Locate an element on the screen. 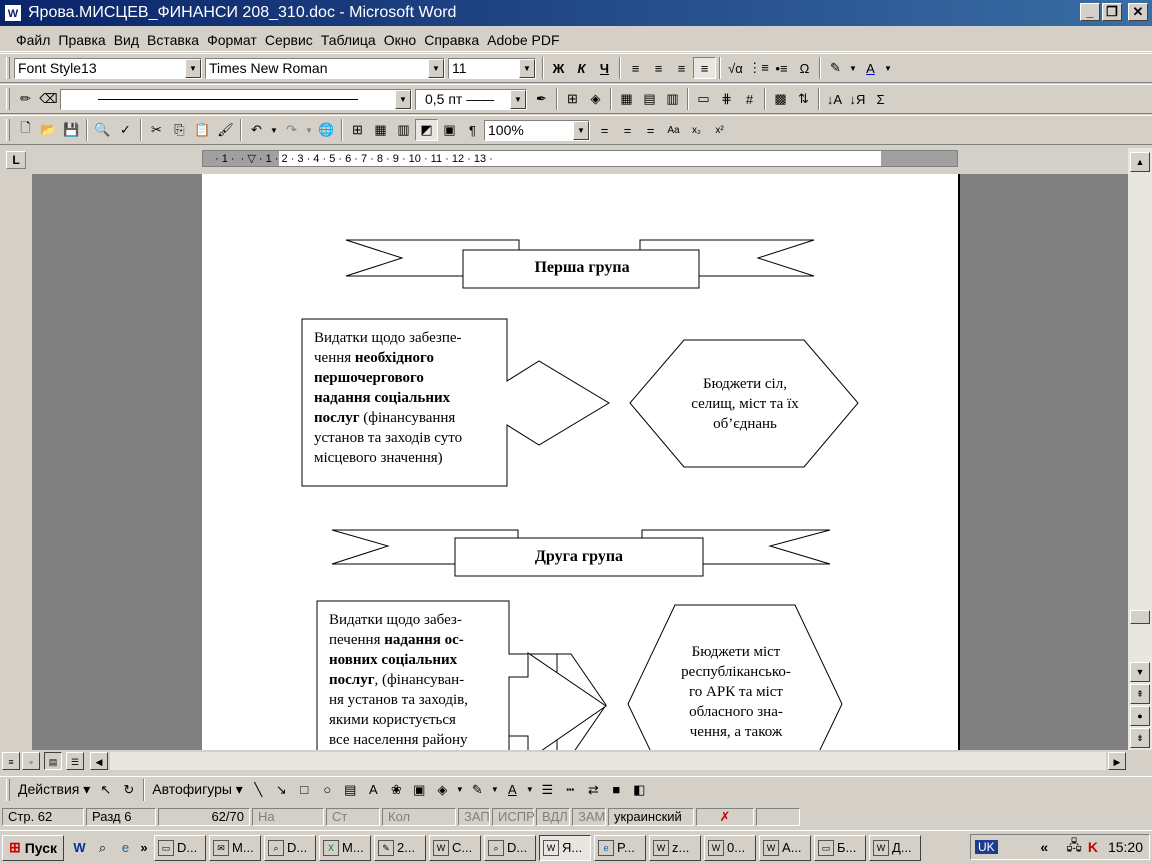 This screenshot has height=864, width=1152. line-style-combo: ▼ is located at coordinates (236, 99).